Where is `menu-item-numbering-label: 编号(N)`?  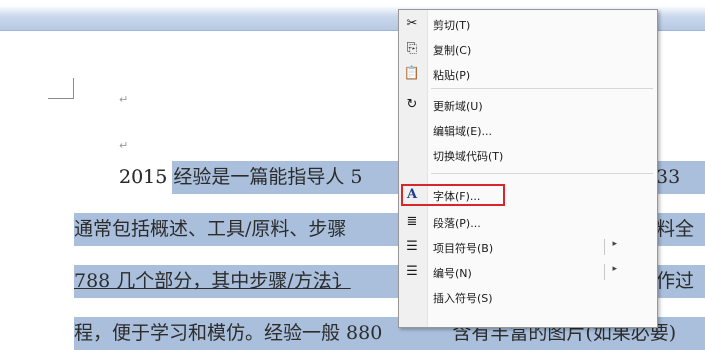
menu-item-numbering-label: 编号(N) is located at coordinates (452, 273).